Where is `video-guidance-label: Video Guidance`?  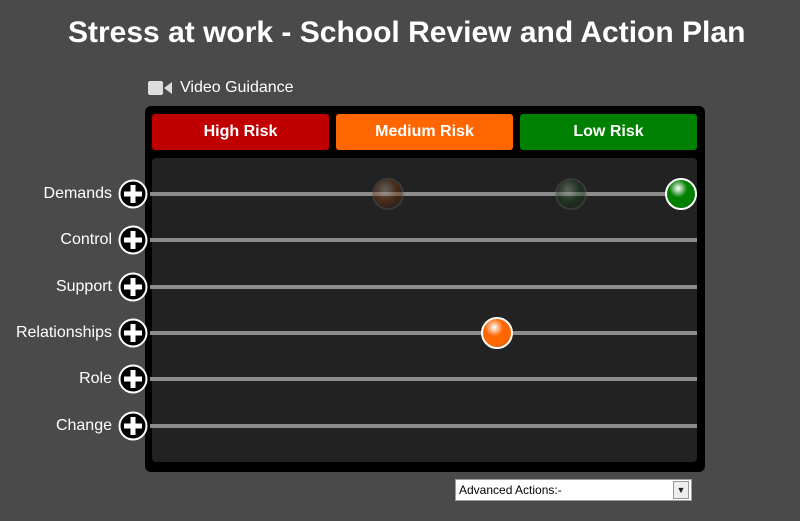 video-guidance-label: Video Guidance is located at coordinates (237, 87).